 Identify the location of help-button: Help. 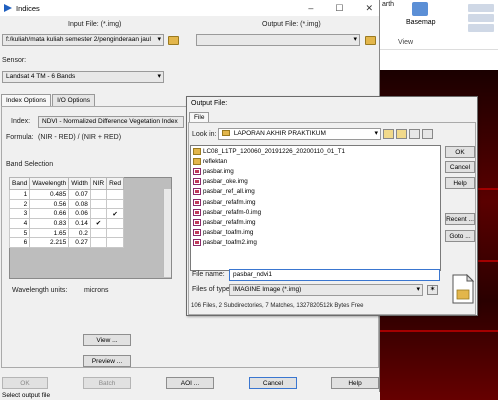
(355, 383).